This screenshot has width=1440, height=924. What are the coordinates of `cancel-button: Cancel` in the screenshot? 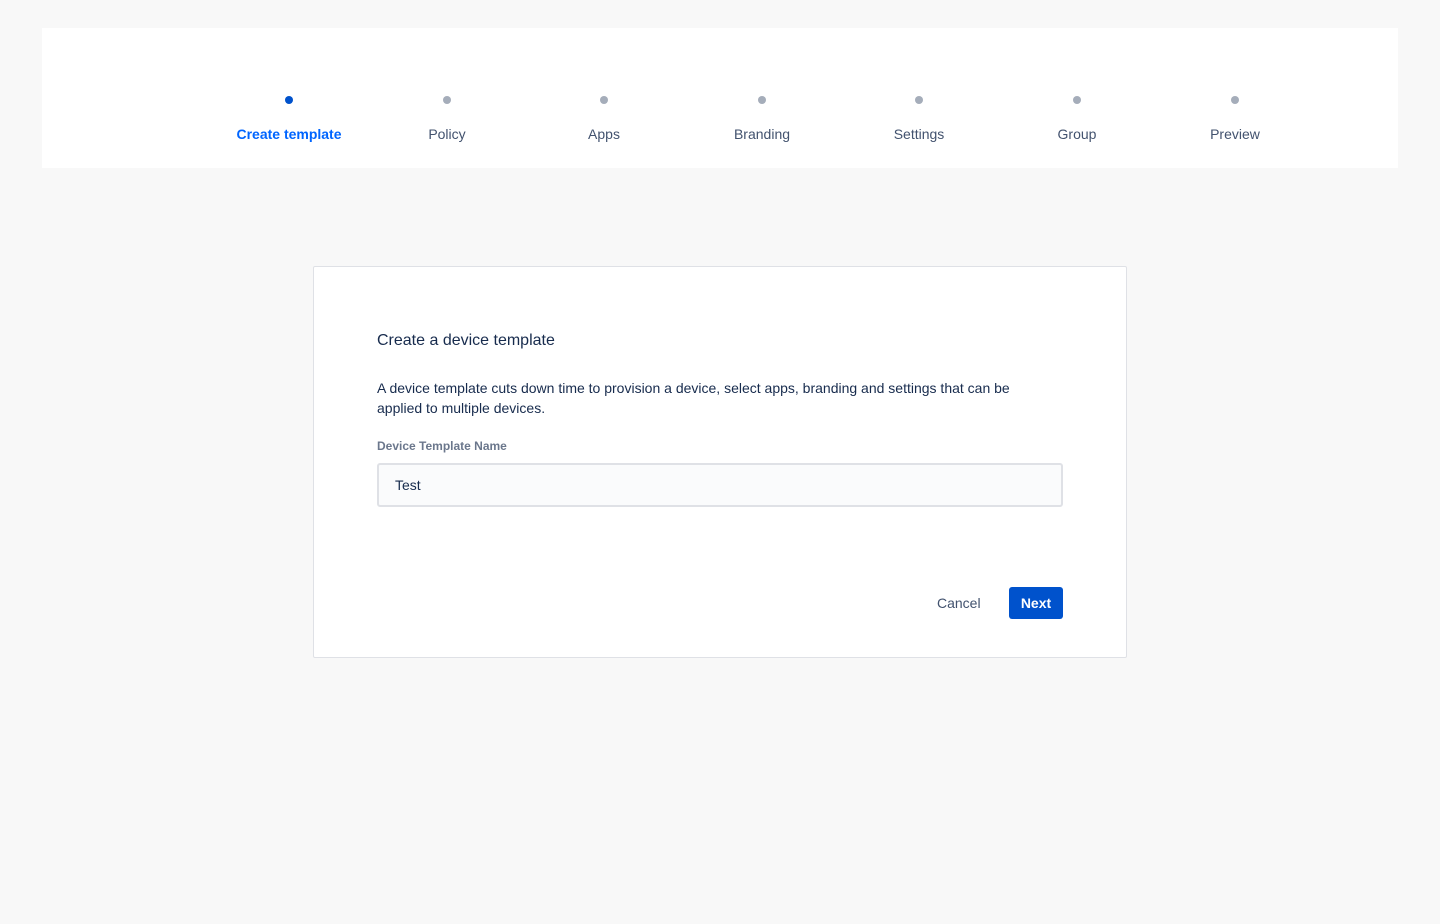 It's located at (959, 603).